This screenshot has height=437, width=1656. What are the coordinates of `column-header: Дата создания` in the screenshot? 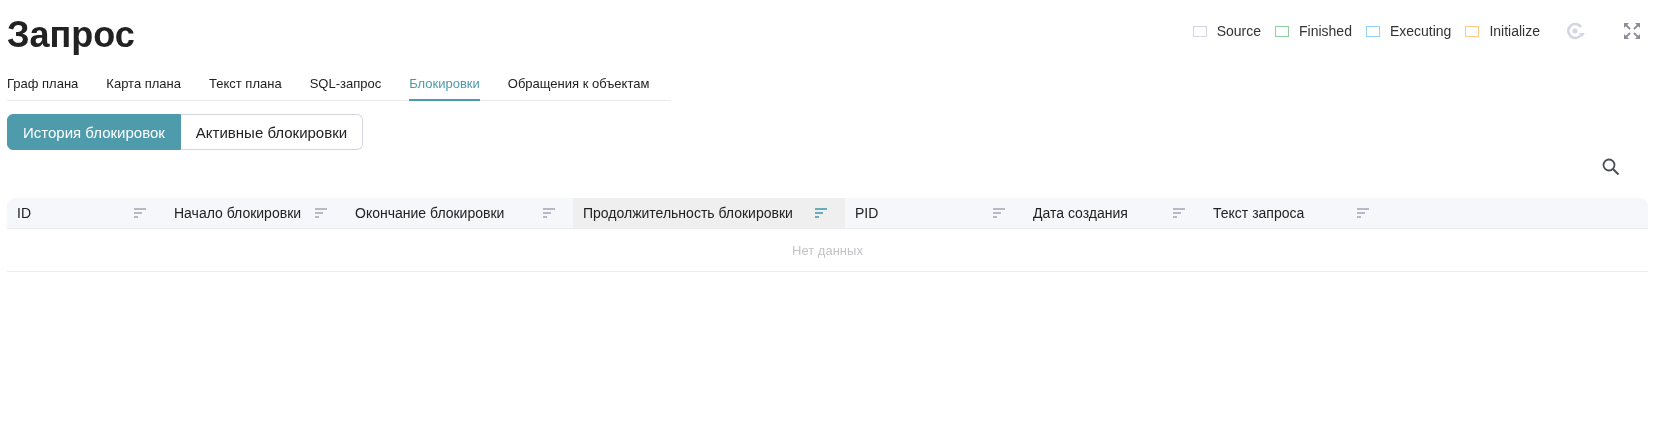 It's located at (1113, 213).